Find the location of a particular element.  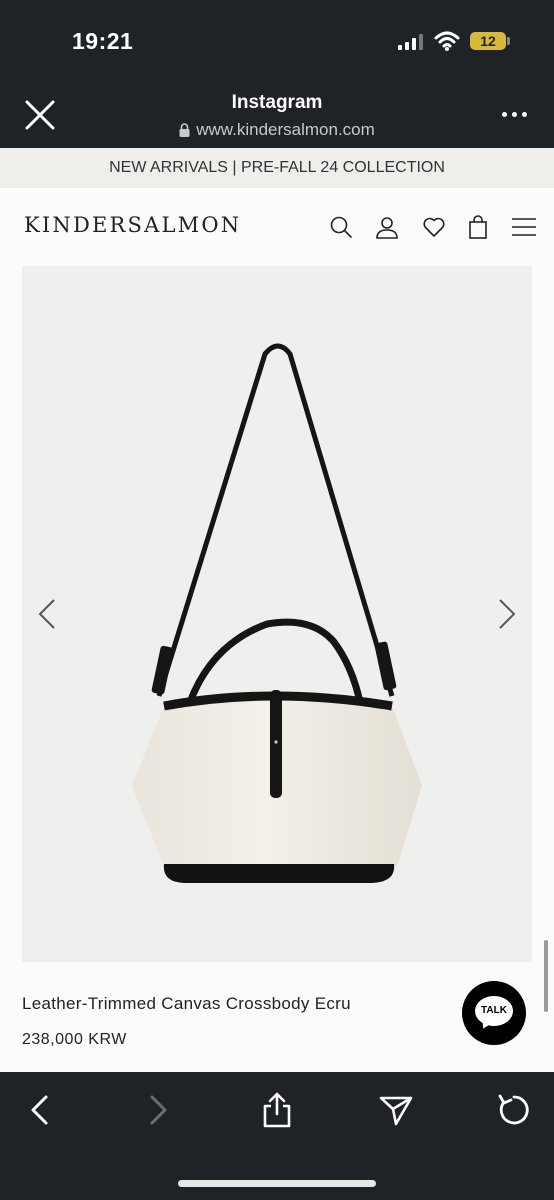

talk-chat-button: TALK is located at coordinates (494, 1013).